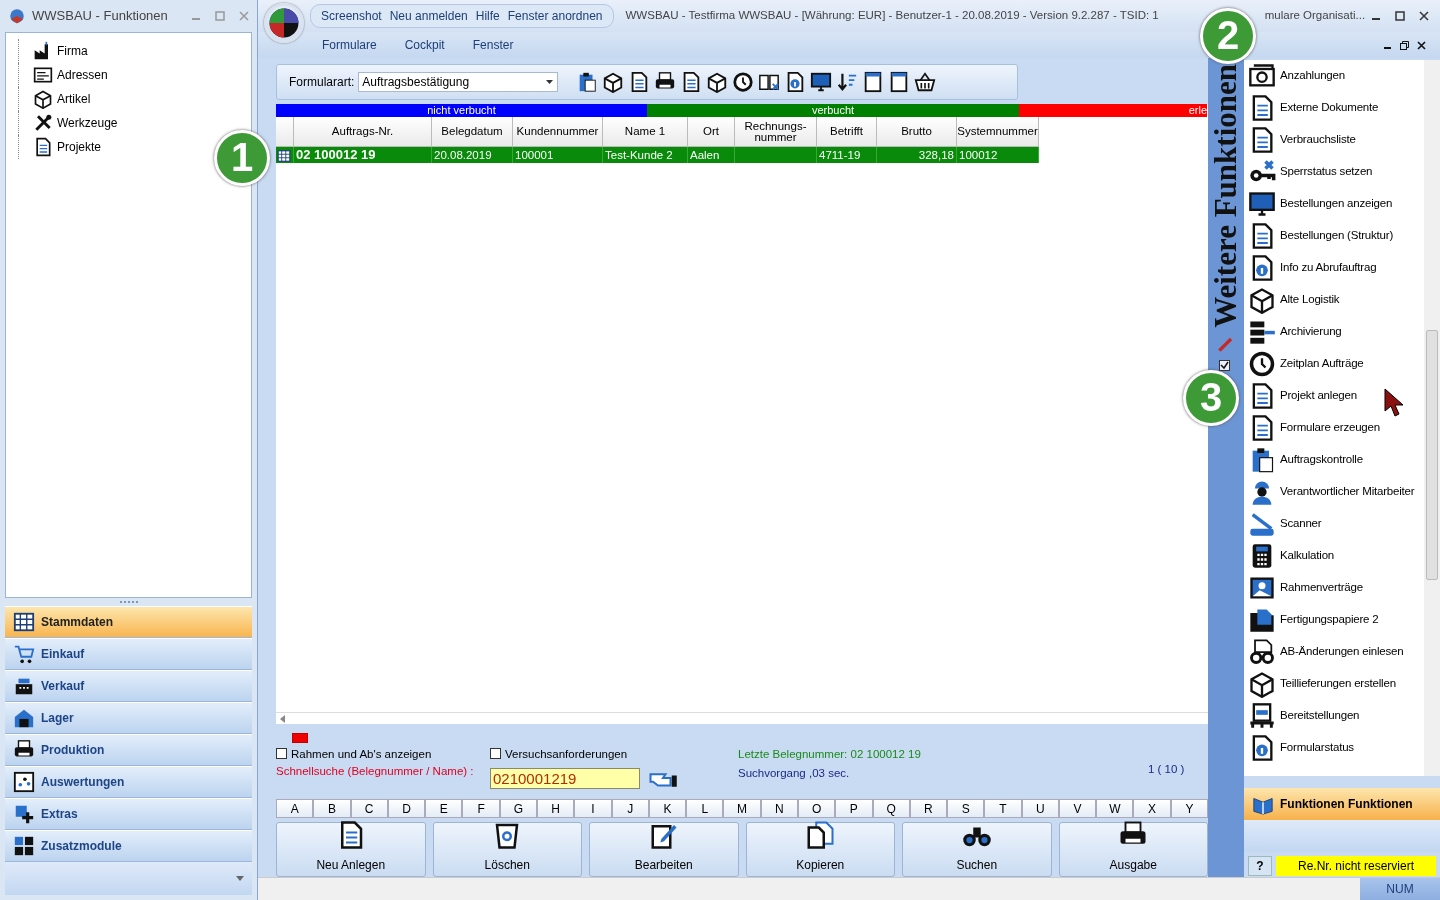 The height and width of the screenshot is (900, 1440). What do you see at coordinates (128, 622) in the screenshot?
I see `nav-button: Stammdaten` at bounding box center [128, 622].